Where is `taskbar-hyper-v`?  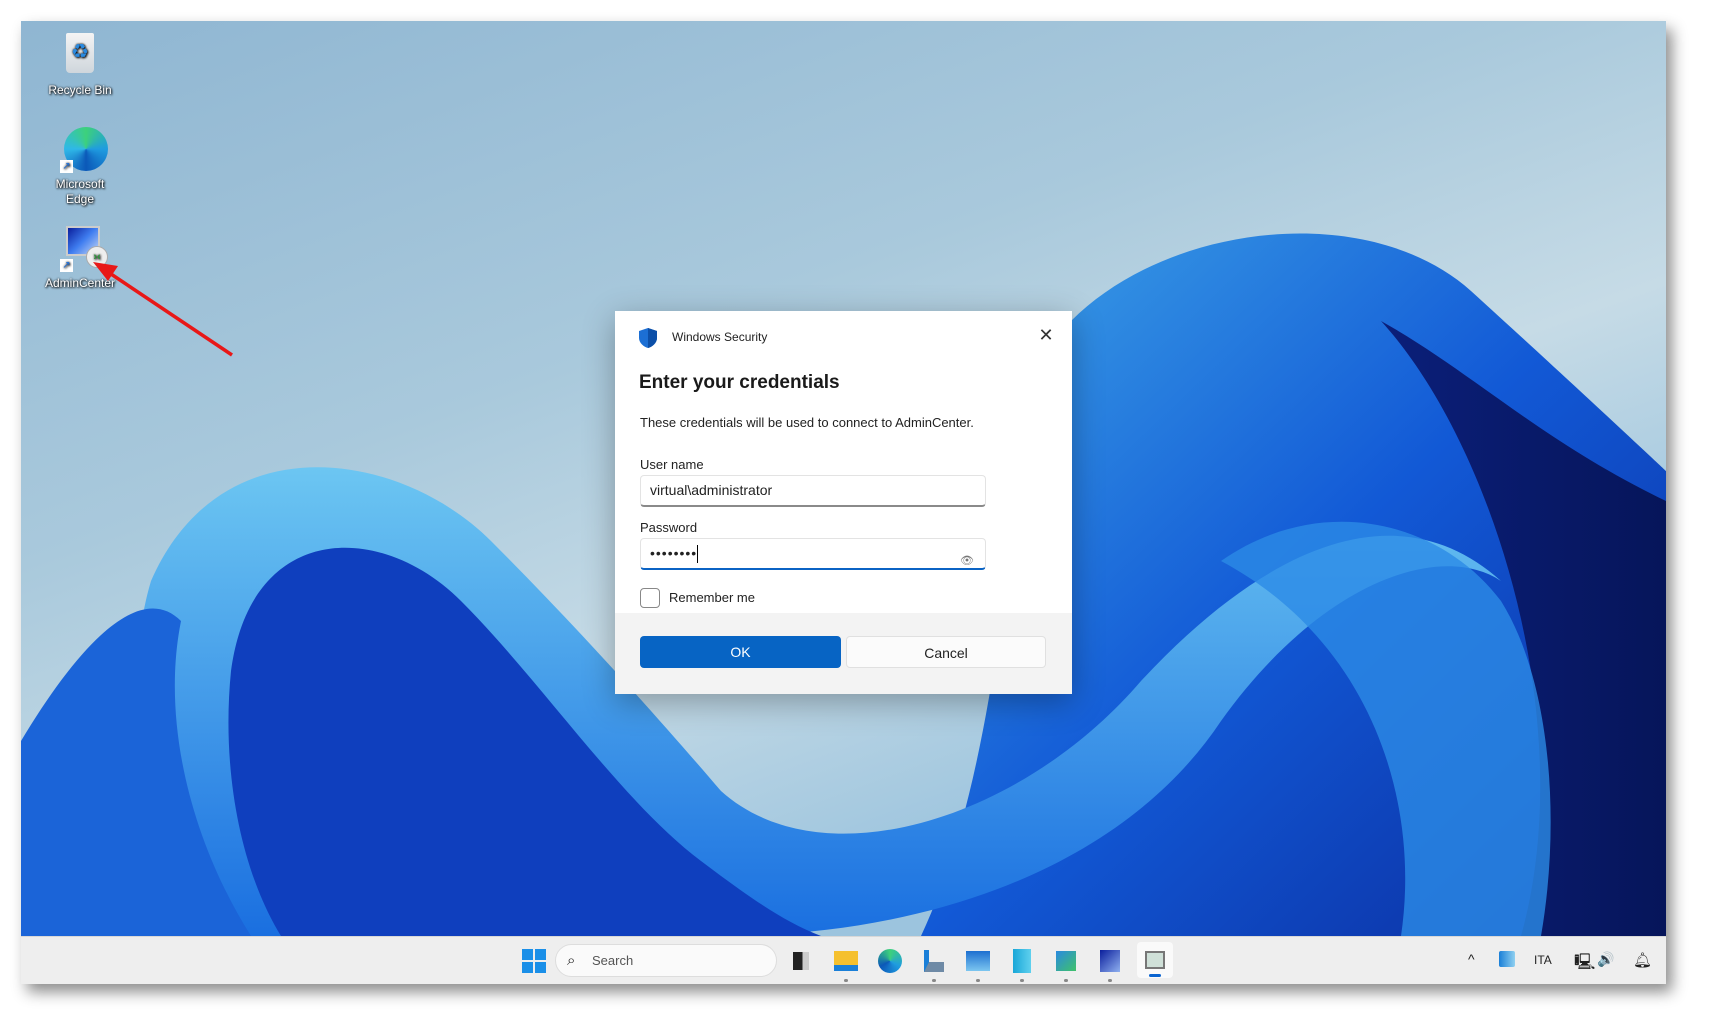 taskbar-hyper-v is located at coordinates (1022, 964).